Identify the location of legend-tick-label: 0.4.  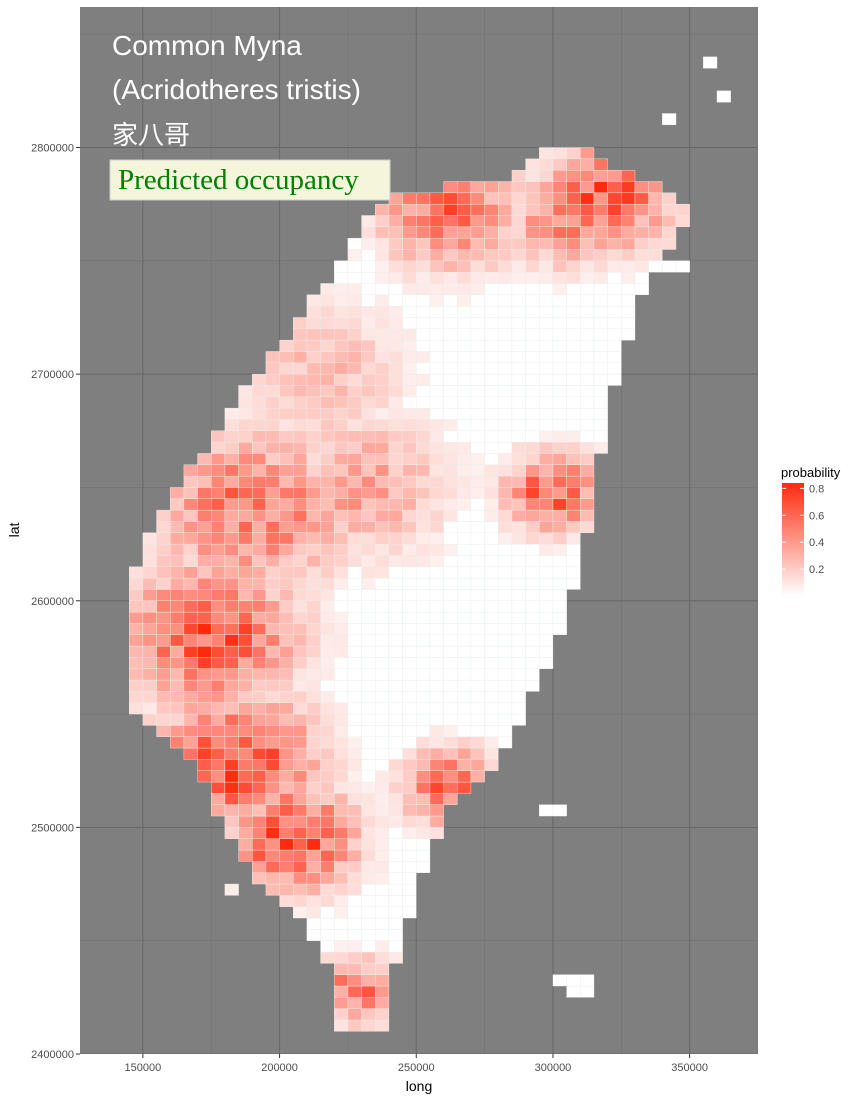
(816, 543).